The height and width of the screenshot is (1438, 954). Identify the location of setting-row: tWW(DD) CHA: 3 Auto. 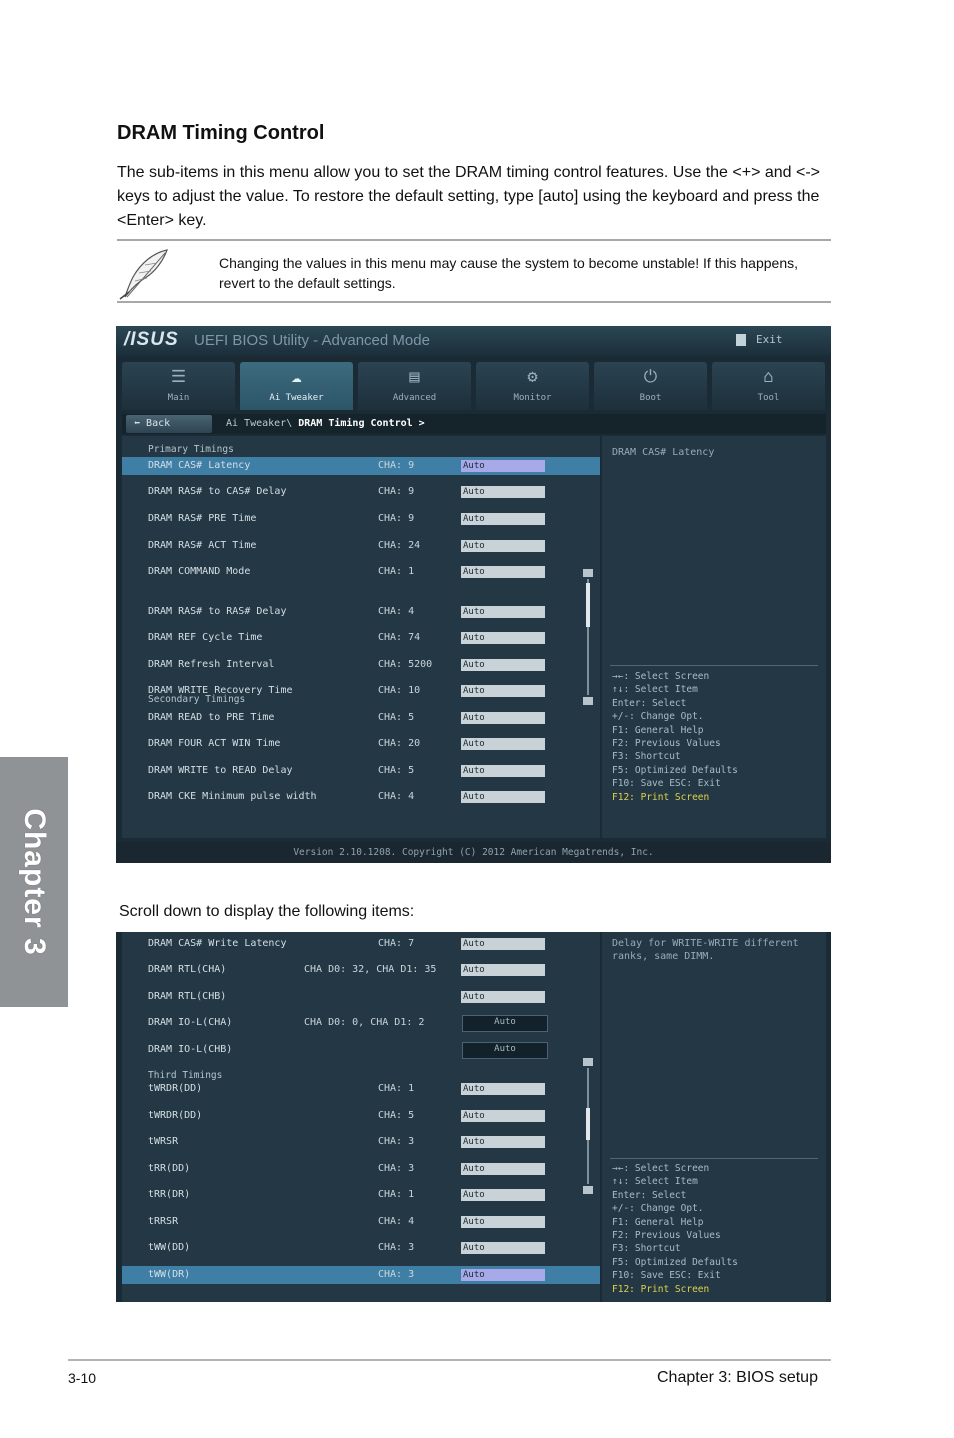
(361, 1248).